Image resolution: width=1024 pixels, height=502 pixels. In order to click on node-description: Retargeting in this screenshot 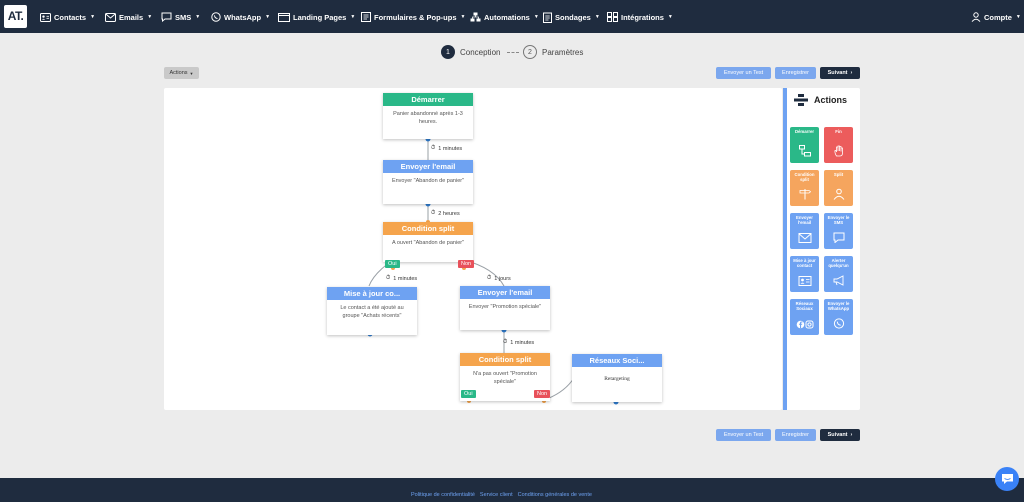, I will do `click(617, 379)`.